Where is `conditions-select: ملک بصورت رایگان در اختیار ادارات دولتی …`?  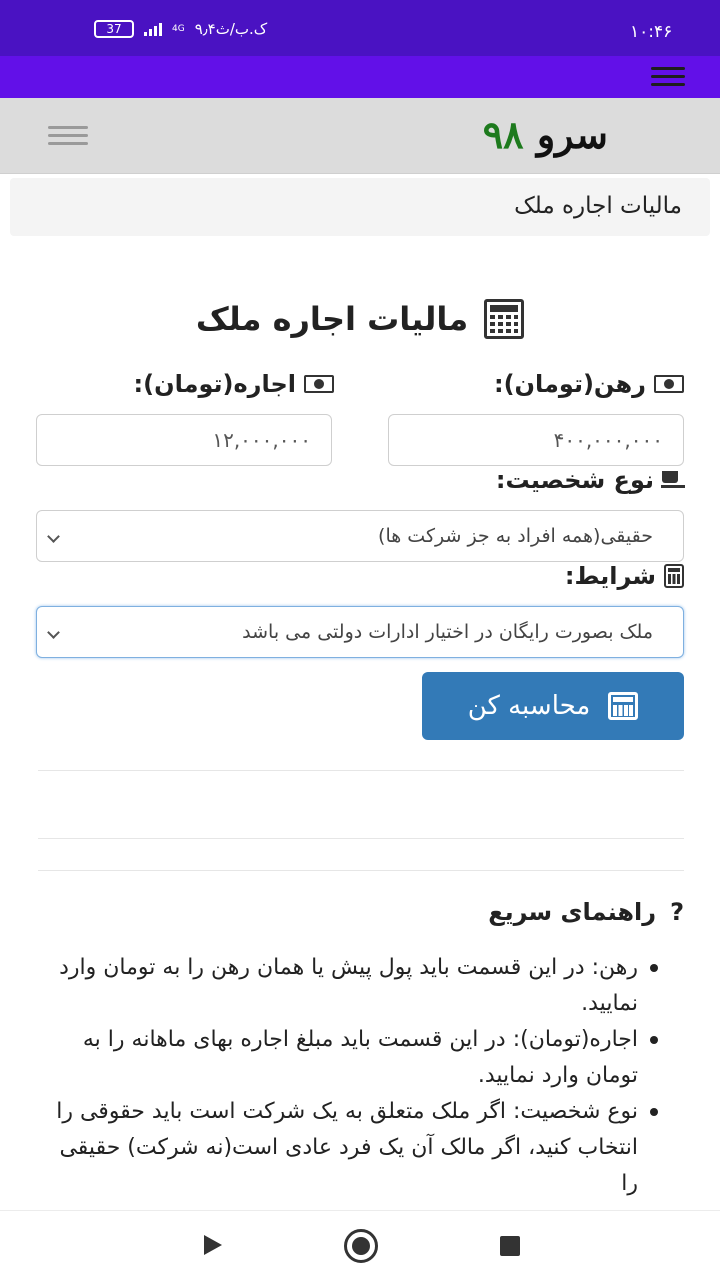
conditions-select: ملک بصورت رایگان در اختیار ادارات دولتی … is located at coordinates (360, 632).